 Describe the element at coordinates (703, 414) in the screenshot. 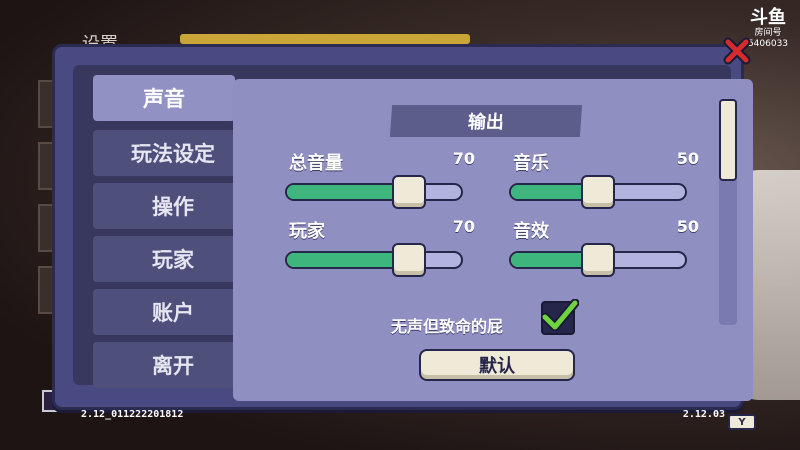

I see `game-version: 2.12.03` at that location.